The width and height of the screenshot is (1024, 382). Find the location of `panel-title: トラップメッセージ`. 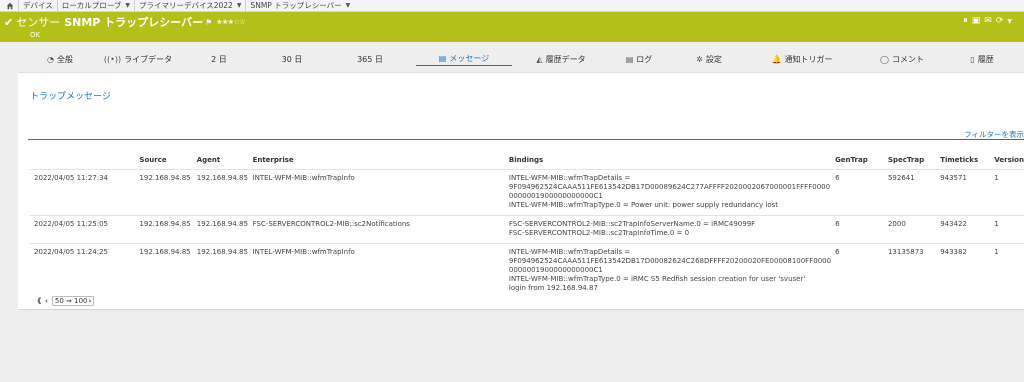

panel-title: トラップメッセージ is located at coordinates (70, 97).